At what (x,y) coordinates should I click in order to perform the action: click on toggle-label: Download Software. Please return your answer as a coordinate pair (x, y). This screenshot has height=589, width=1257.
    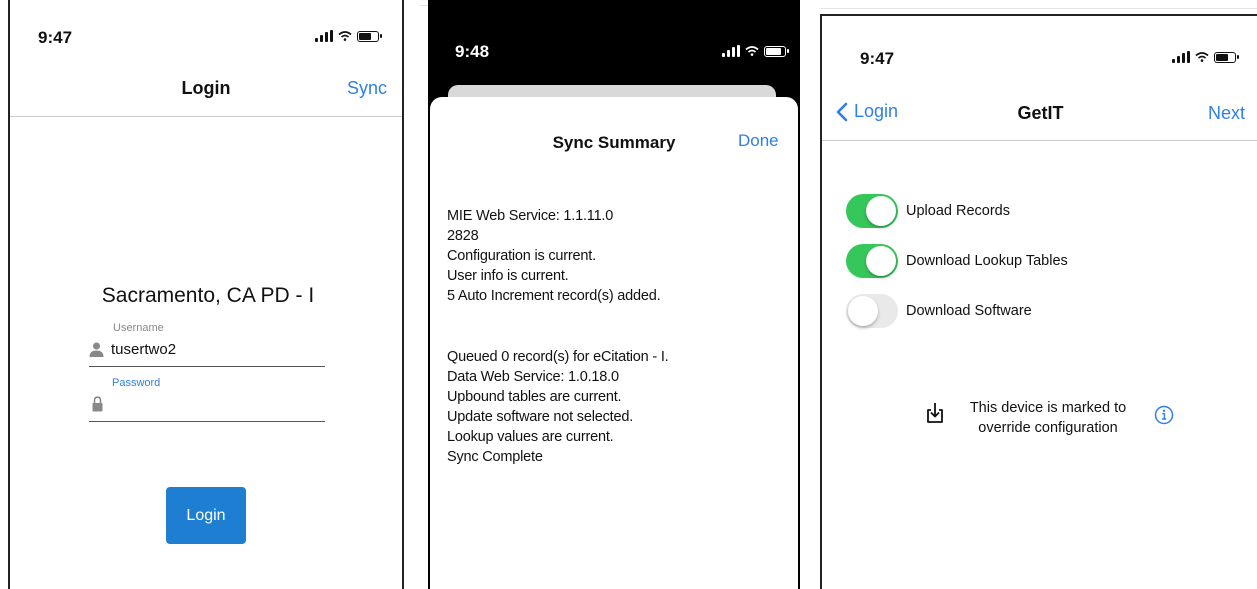
    Looking at the image, I should click on (969, 311).